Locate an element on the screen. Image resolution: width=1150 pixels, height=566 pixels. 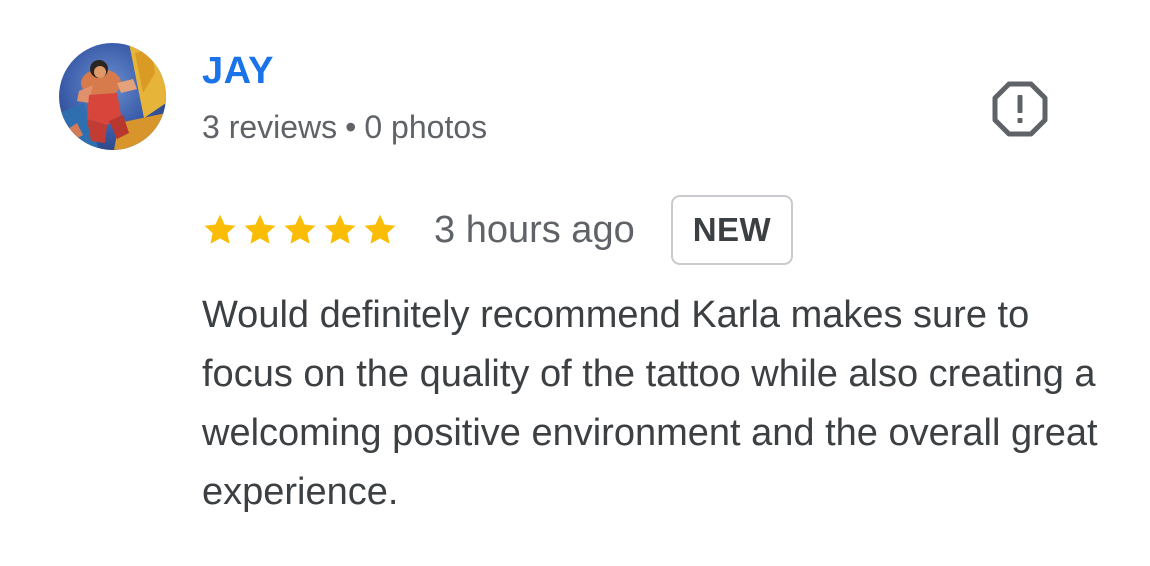
rating-row: 3 hours ago NEW is located at coordinates (498, 230).